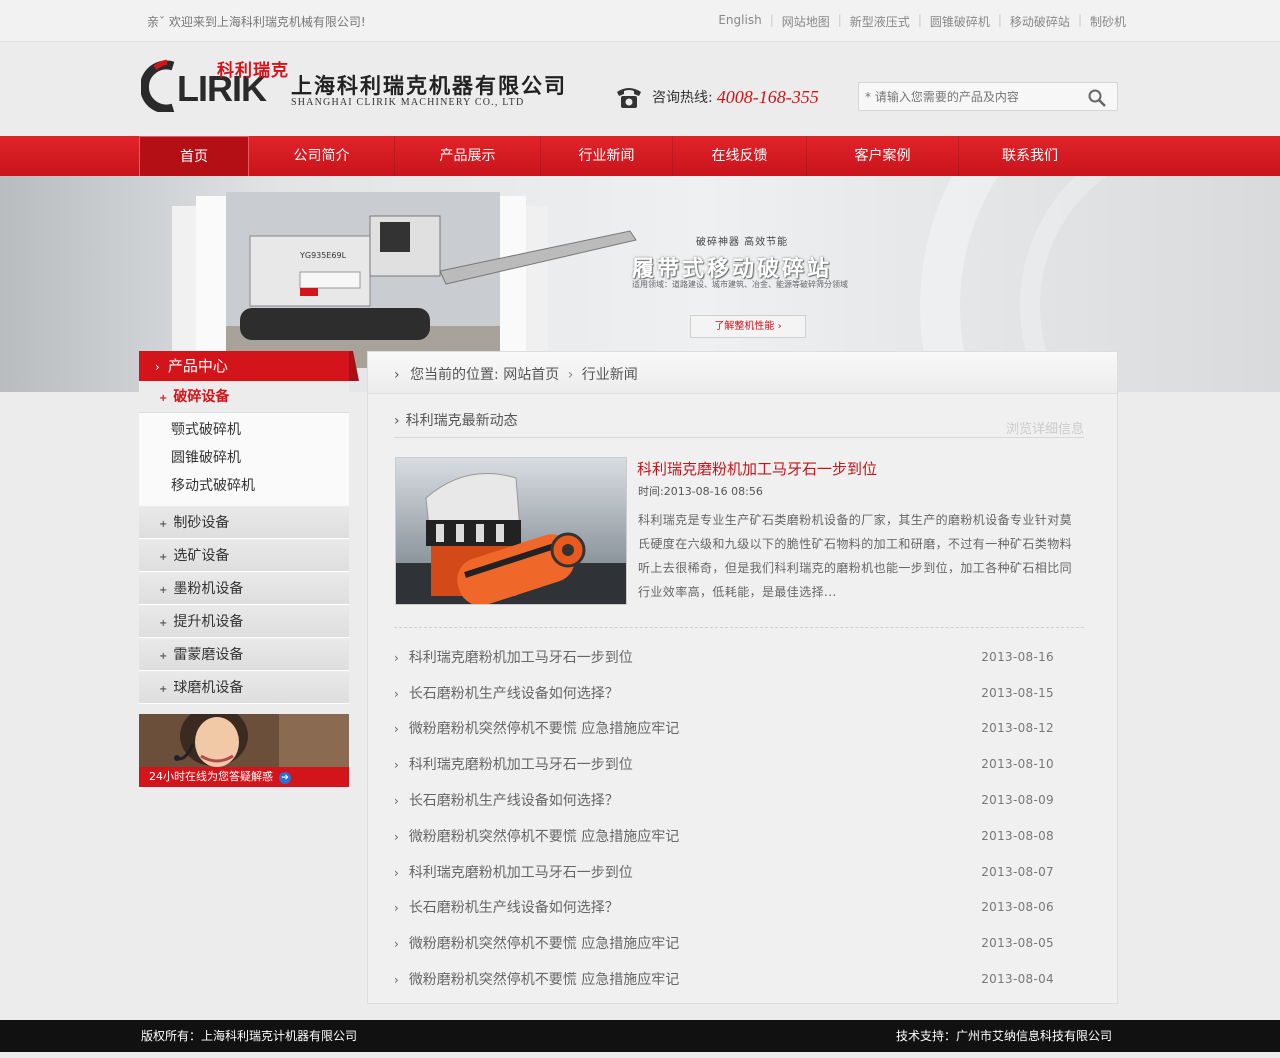  Describe the element at coordinates (244, 430) in the screenshot. I see `sidebar-sub-jaw-crusher: 颚式破碎机` at that location.